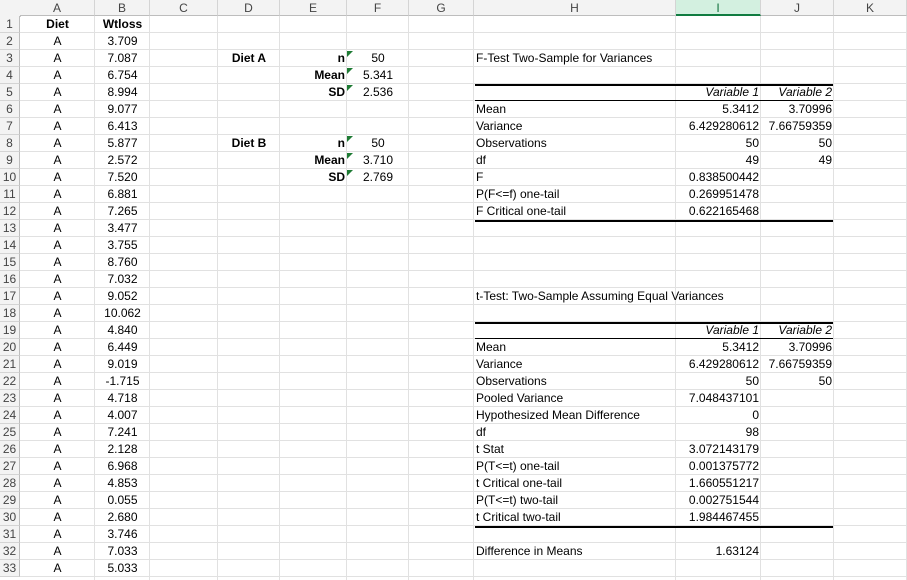  I want to click on row-header-12: 12, so click(10, 211).